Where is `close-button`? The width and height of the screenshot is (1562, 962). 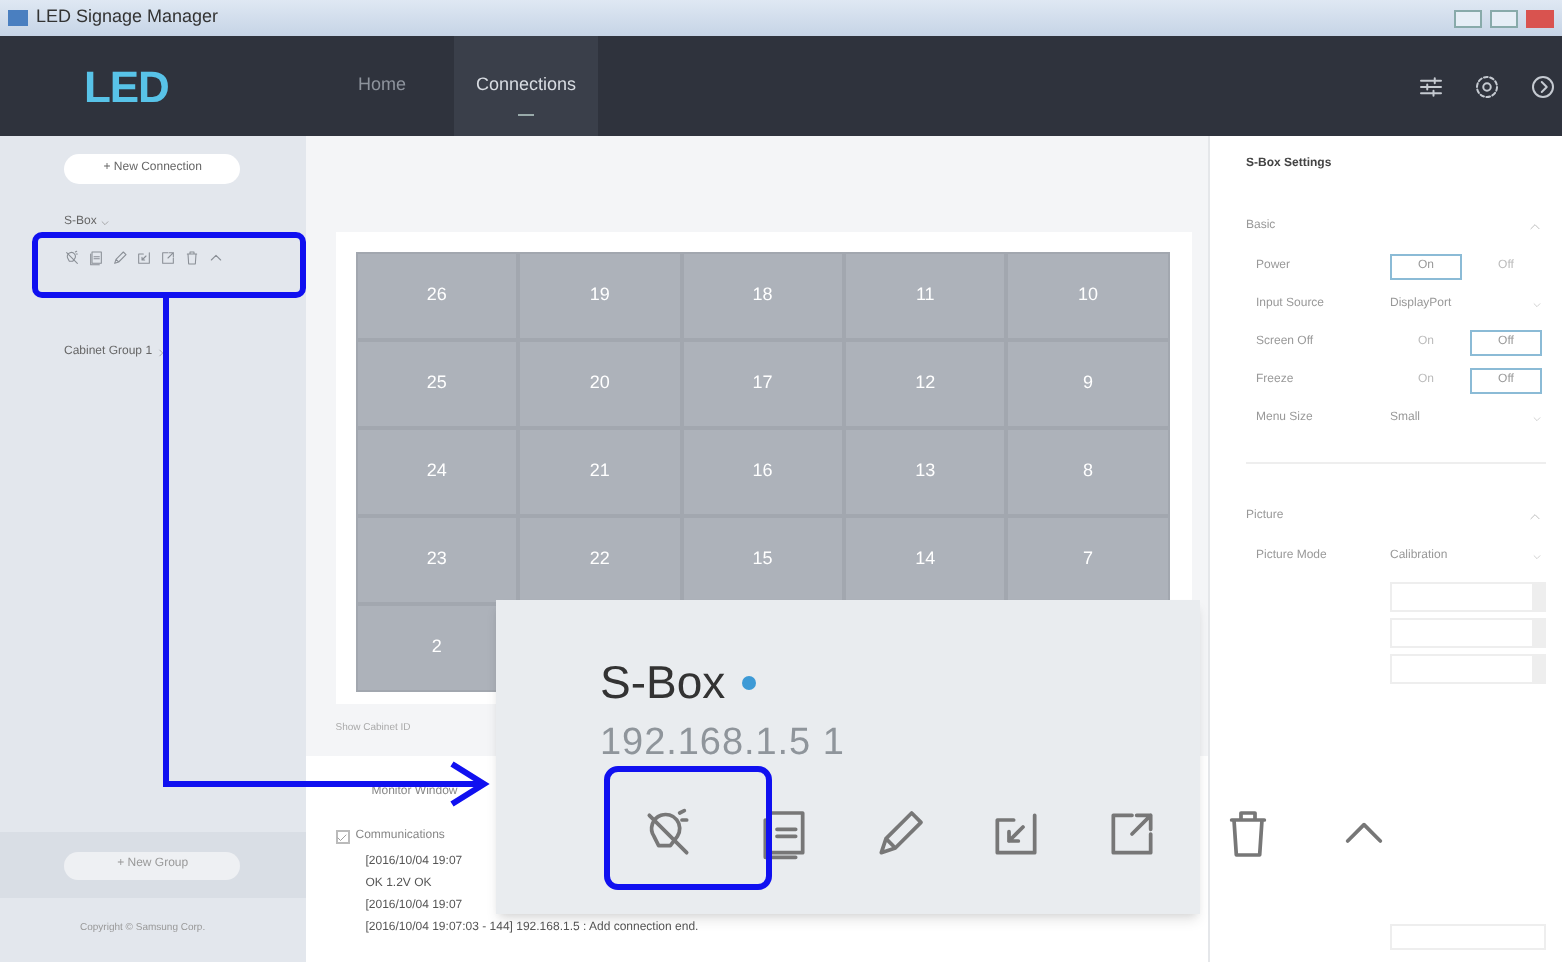 close-button is located at coordinates (1540, 18).